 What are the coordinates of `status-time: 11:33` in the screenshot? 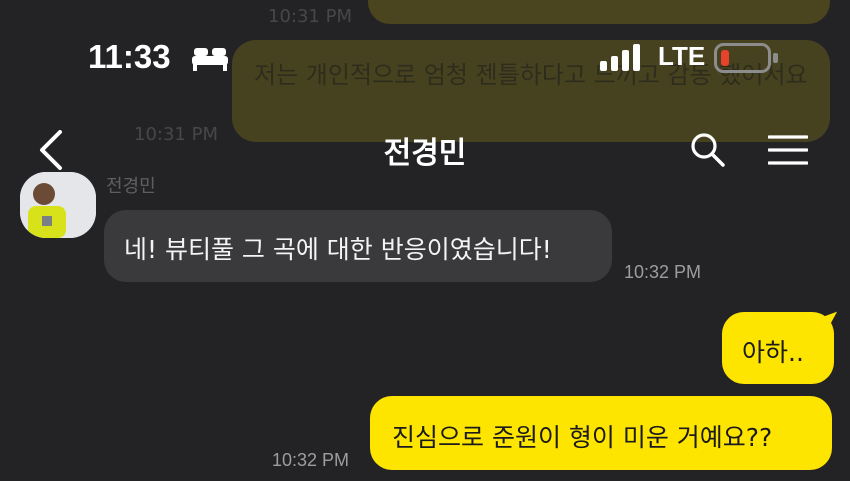 It's located at (129, 56).